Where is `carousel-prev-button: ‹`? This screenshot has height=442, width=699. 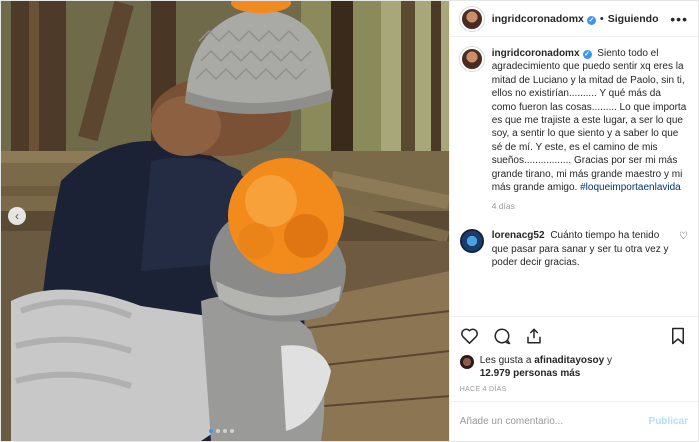 carousel-prev-button: ‹ is located at coordinates (17, 216).